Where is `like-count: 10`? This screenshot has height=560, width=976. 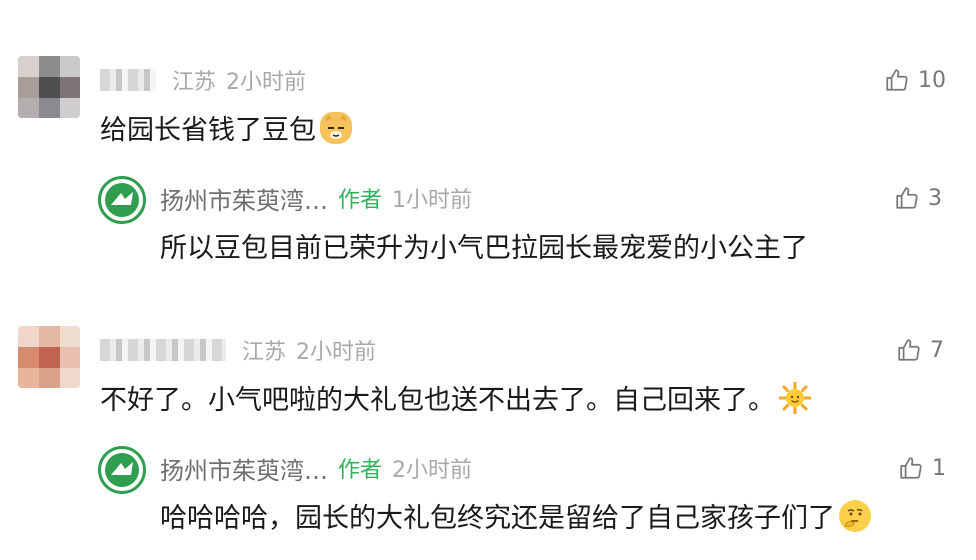 like-count: 10 is located at coordinates (932, 80).